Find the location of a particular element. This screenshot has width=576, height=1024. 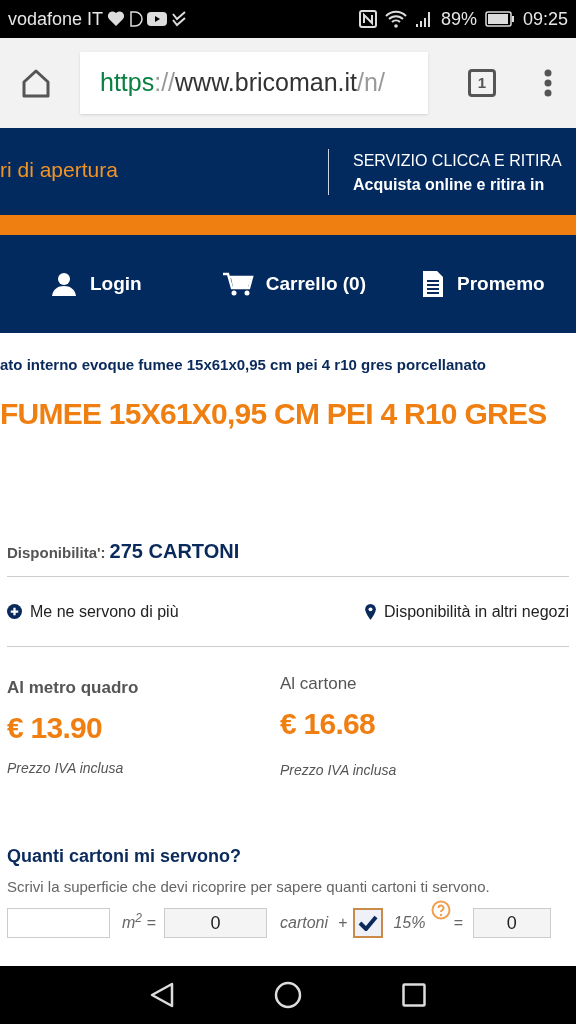

breadcrumb: ato interno evoque fumee 15x61x0,95 cm pei 4 r10 gres porcellanato is located at coordinates (243, 364).